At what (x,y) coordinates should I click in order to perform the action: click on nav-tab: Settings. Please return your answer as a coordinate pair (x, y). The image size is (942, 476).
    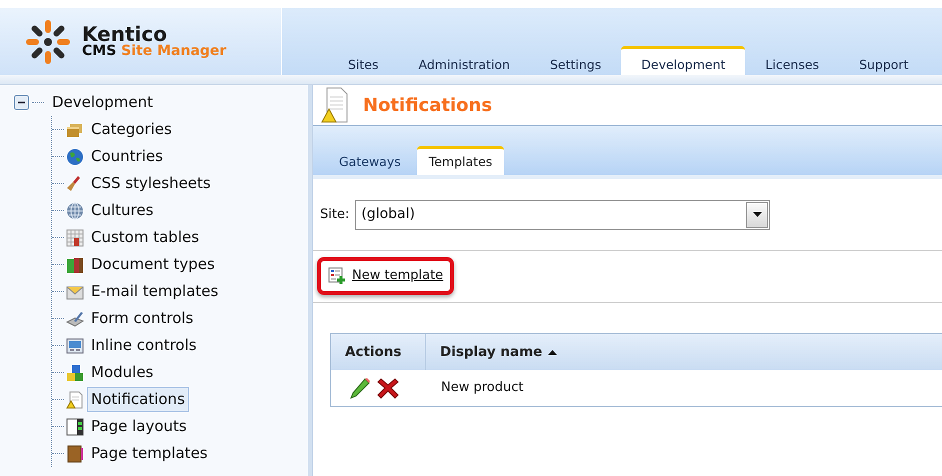
    Looking at the image, I should click on (576, 60).